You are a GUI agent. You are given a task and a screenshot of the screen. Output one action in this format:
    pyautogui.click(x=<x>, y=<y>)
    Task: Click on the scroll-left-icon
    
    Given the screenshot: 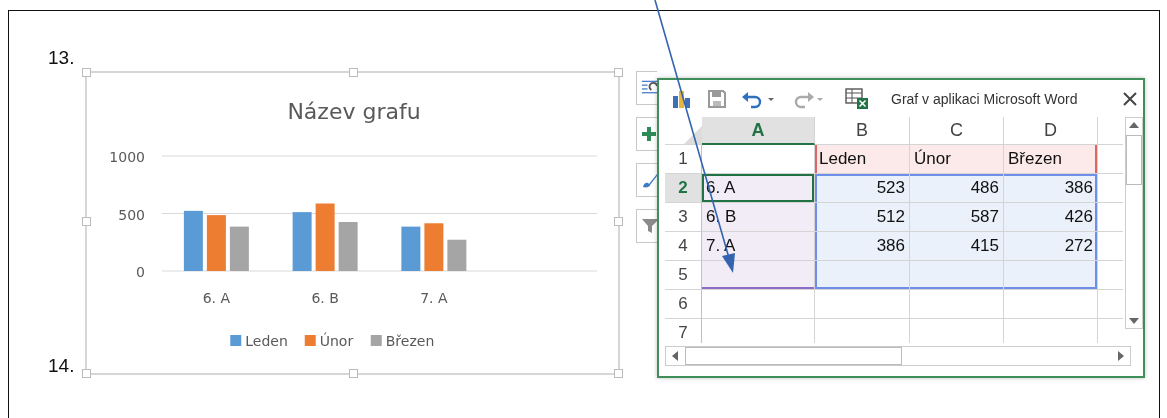 What is the action you would take?
    pyautogui.click(x=675, y=356)
    